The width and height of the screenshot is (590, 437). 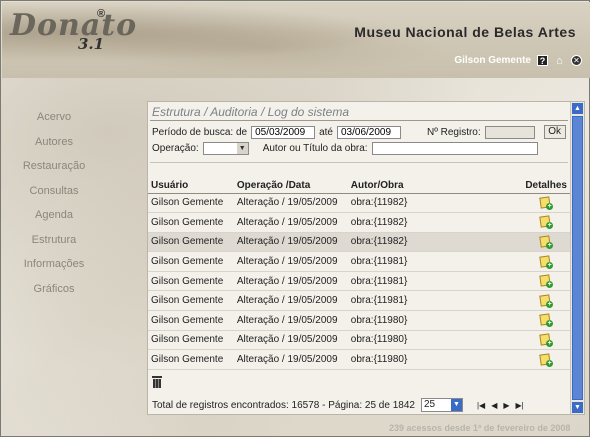 I want to click on user-bar: Gilson Gemente ? ⌂ ✕, so click(x=518, y=61).